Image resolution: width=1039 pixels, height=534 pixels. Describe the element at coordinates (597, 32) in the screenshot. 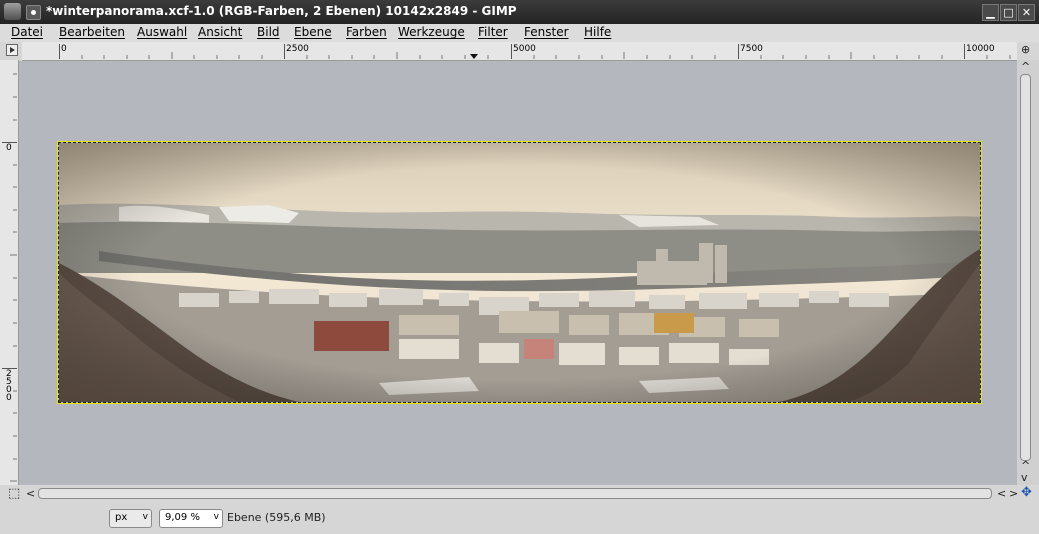

I see `menu-hilfe: Hilfe` at that location.